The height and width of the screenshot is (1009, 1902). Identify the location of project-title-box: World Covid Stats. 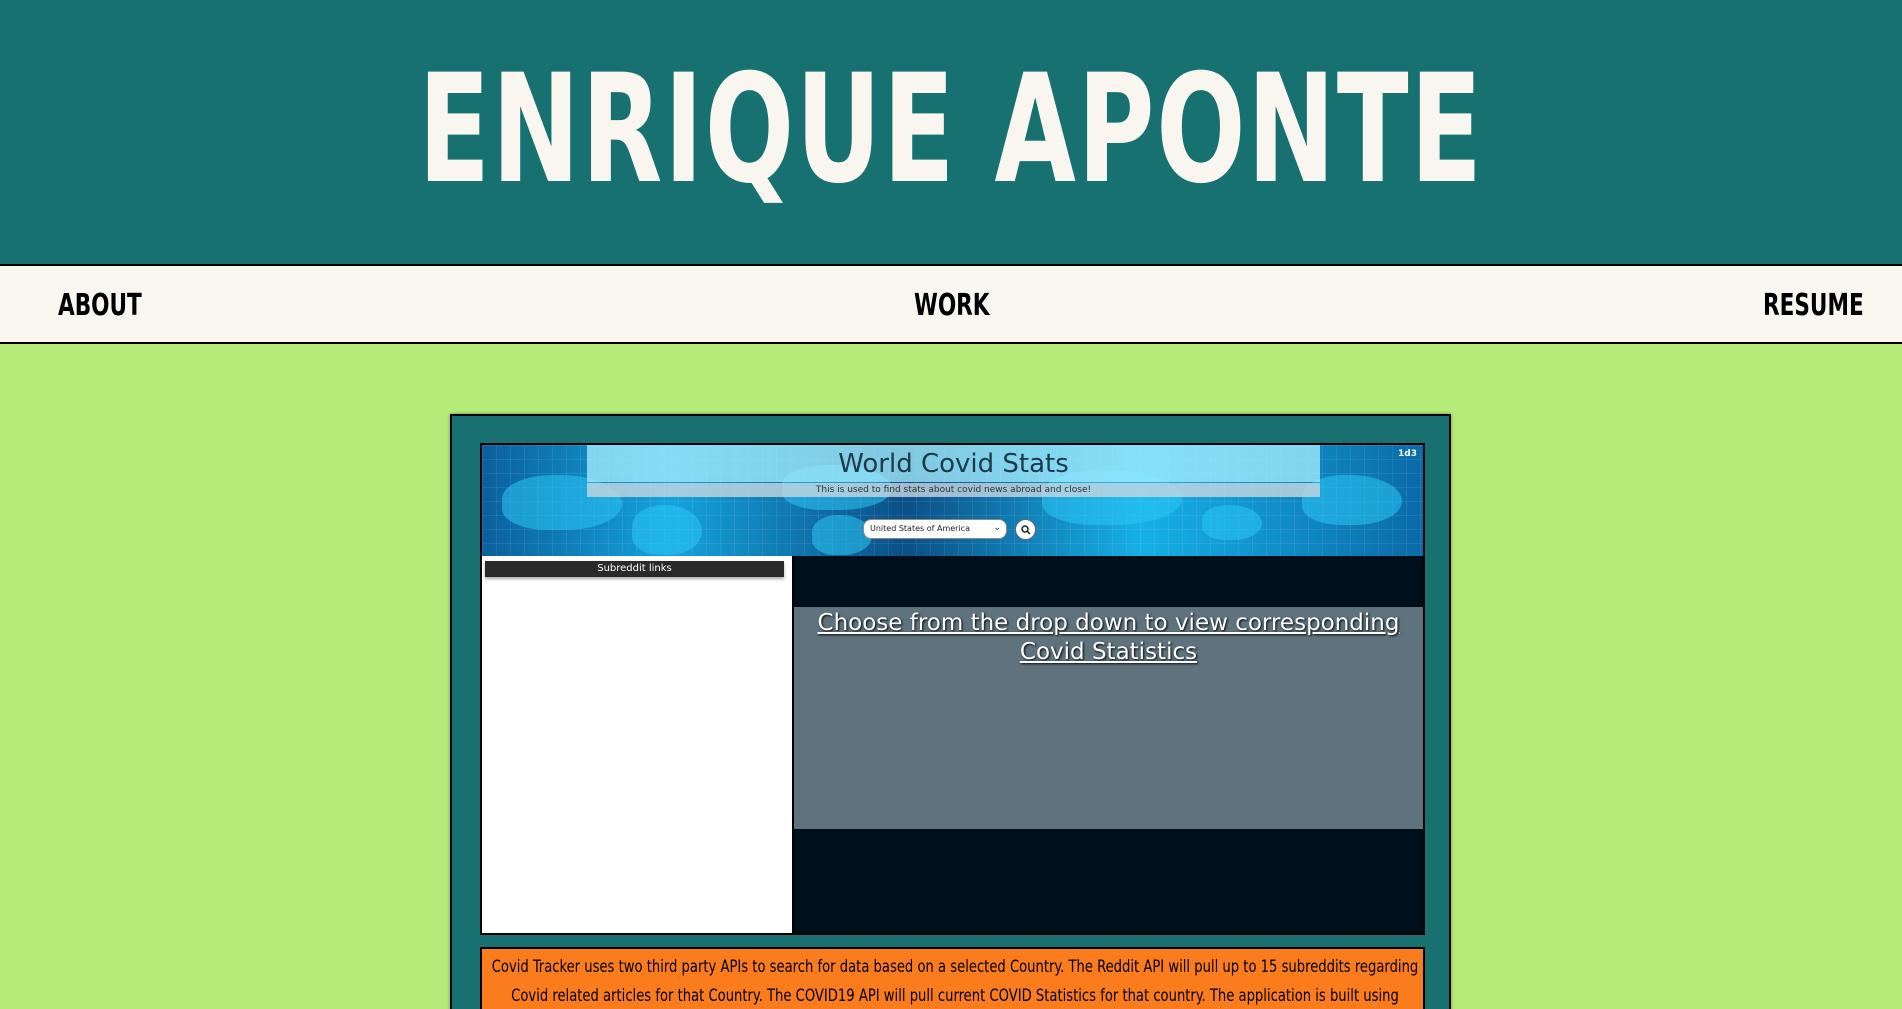
(953, 463).